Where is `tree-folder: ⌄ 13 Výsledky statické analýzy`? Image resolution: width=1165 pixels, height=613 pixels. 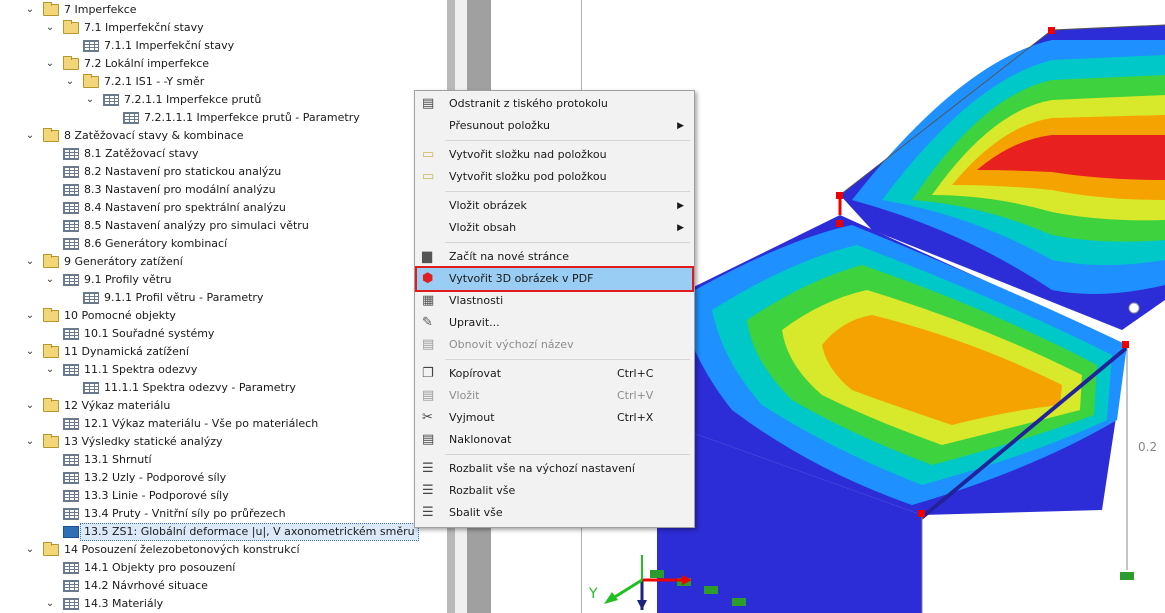 tree-folder: ⌄ 13 Výsledky statické analýzy is located at coordinates (223, 442).